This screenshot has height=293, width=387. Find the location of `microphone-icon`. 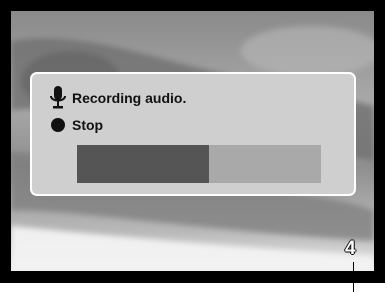

microphone-icon is located at coordinates (58, 98).